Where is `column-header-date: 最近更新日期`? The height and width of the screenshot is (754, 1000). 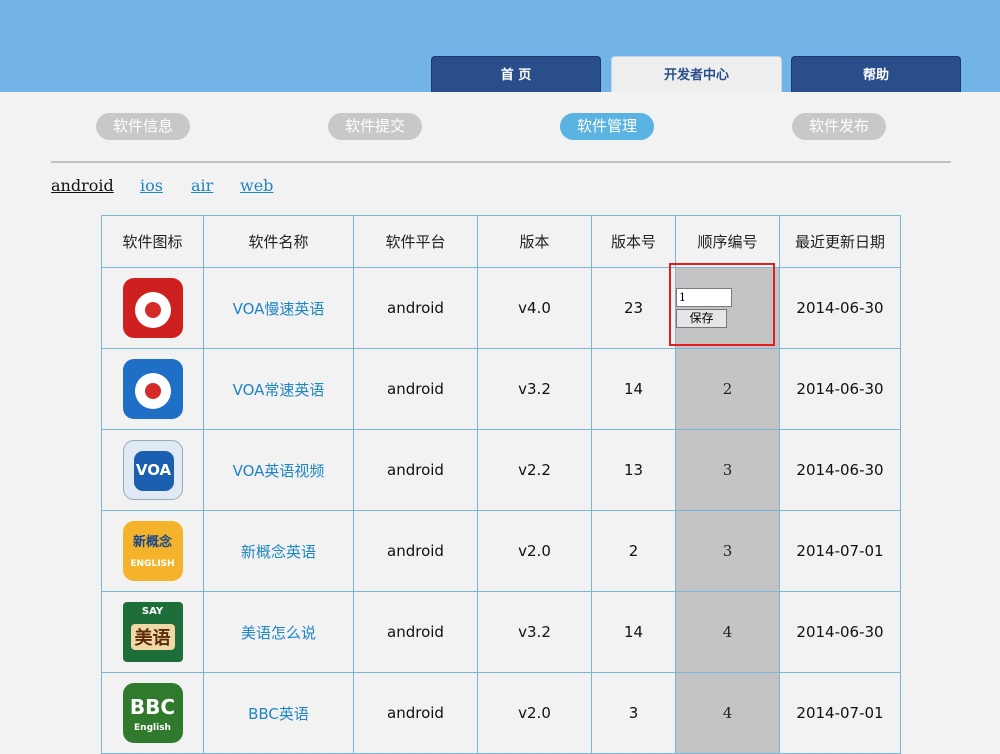 column-header-date: 最近更新日期 is located at coordinates (840, 241).